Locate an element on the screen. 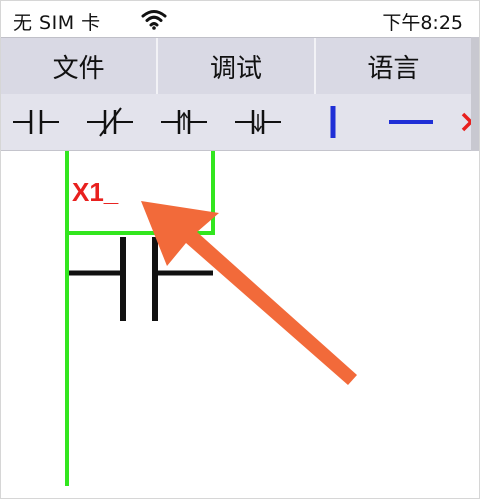 Image resolution: width=480 pixels, height=499 pixels. normally-open-contact-icon is located at coordinates (37, 122).